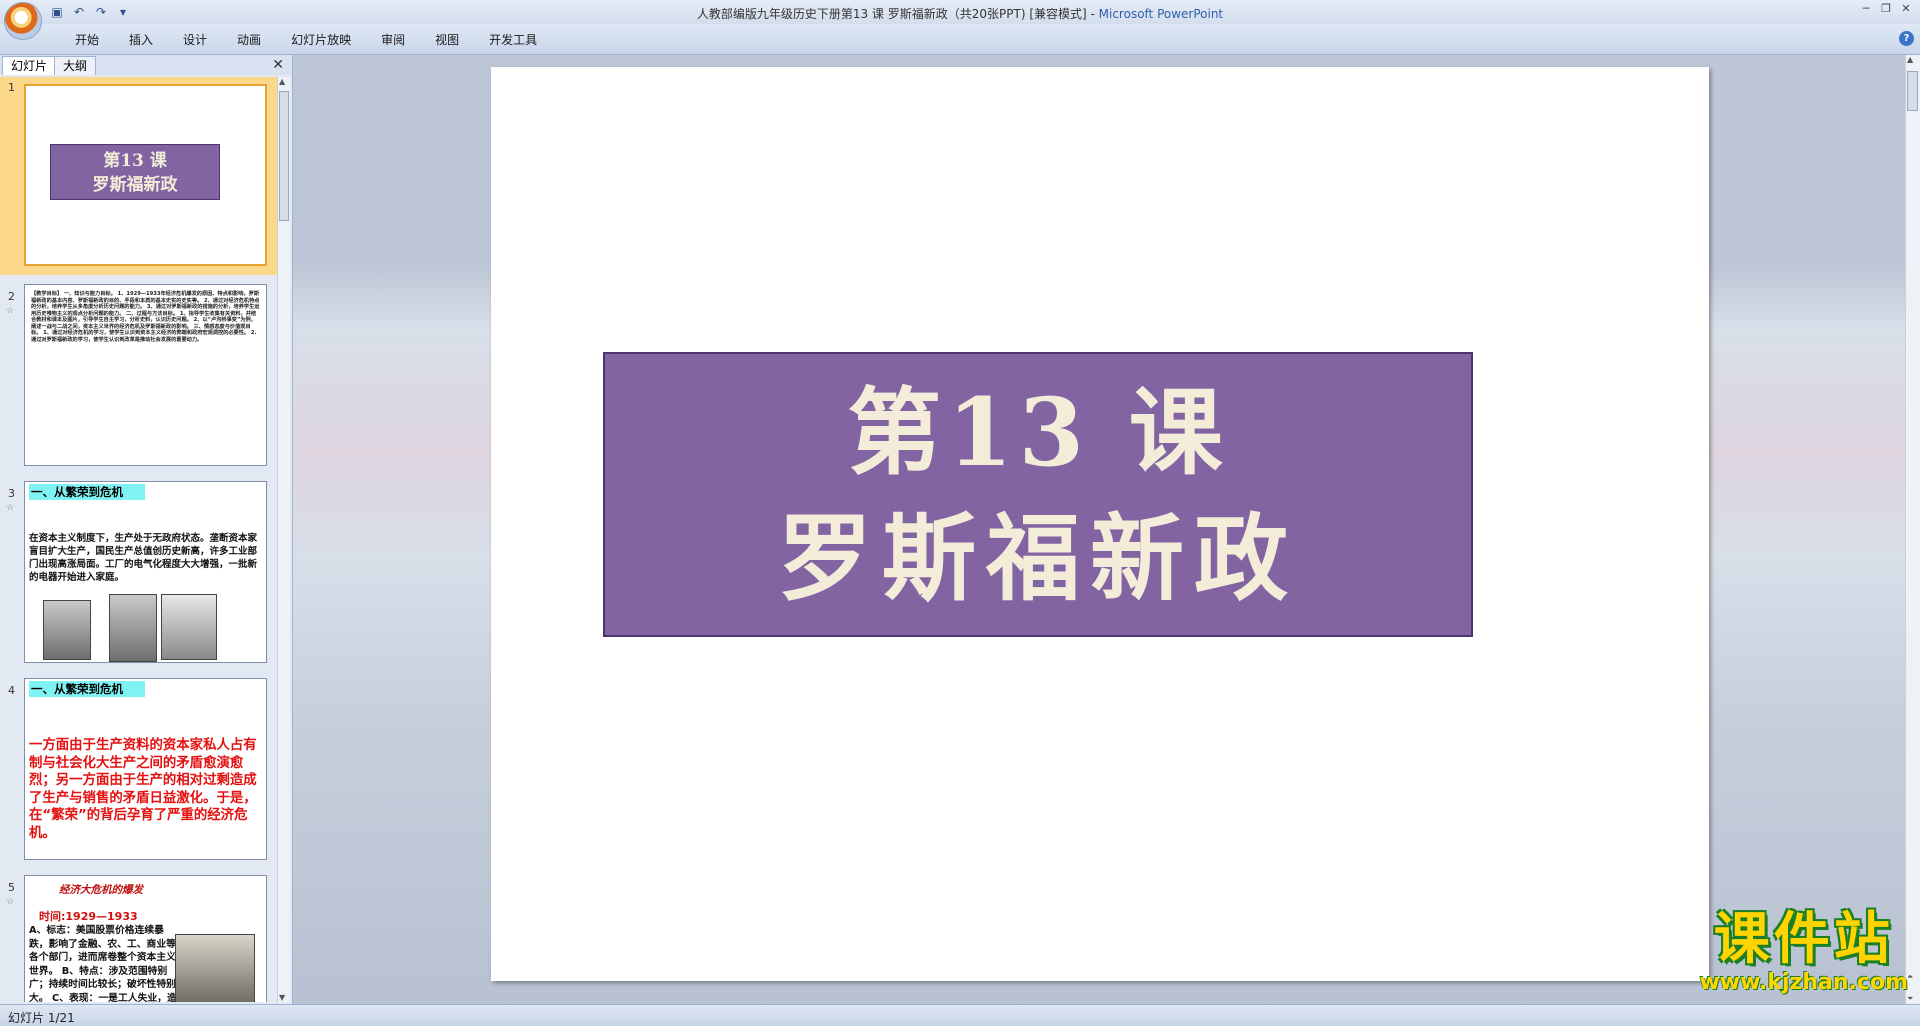 This screenshot has width=1920, height=1026. Describe the element at coordinates (1866, 9) in the screenshot. I see `minimize-icon: ─` at that location.